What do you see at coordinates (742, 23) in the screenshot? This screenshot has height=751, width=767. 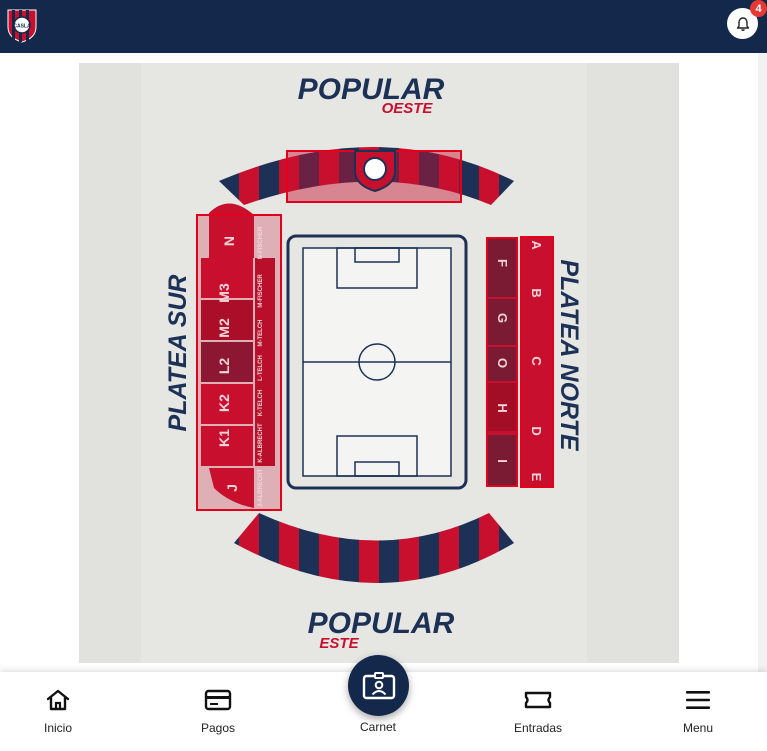 I see `bell-icon` at bounding box center [742, 23].